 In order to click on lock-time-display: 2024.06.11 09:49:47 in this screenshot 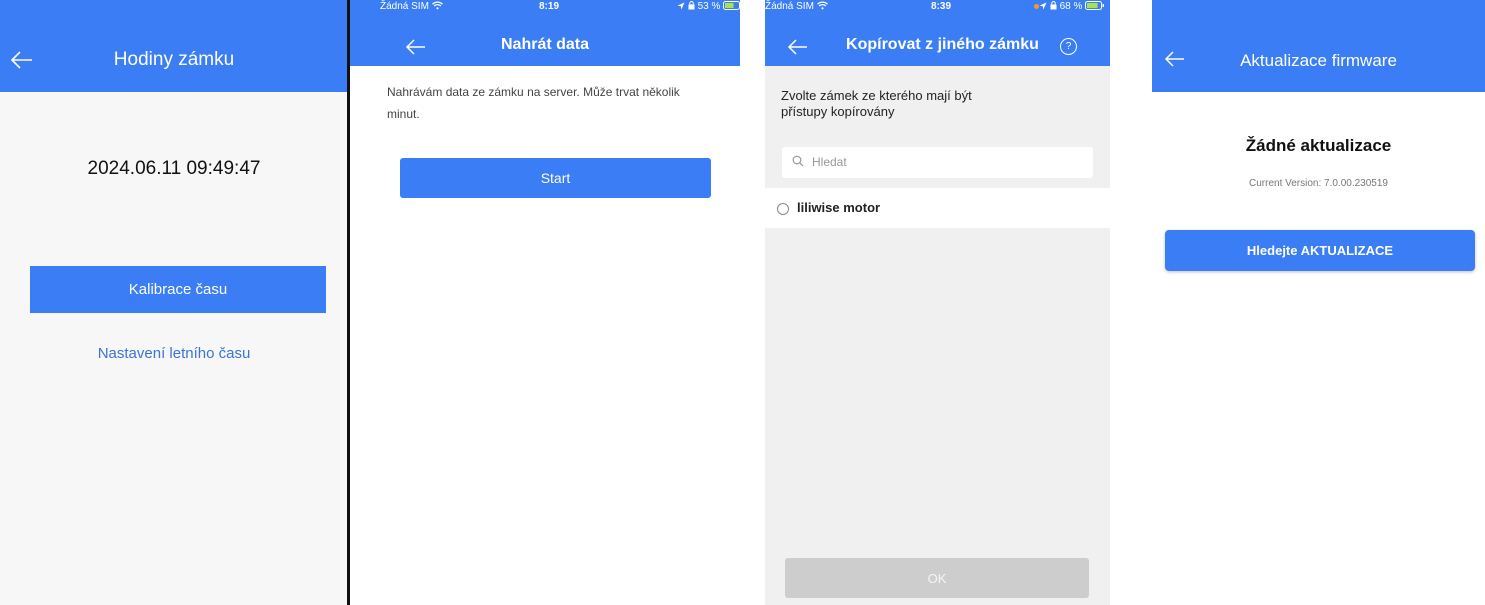, I will do `click(174, 168)`.